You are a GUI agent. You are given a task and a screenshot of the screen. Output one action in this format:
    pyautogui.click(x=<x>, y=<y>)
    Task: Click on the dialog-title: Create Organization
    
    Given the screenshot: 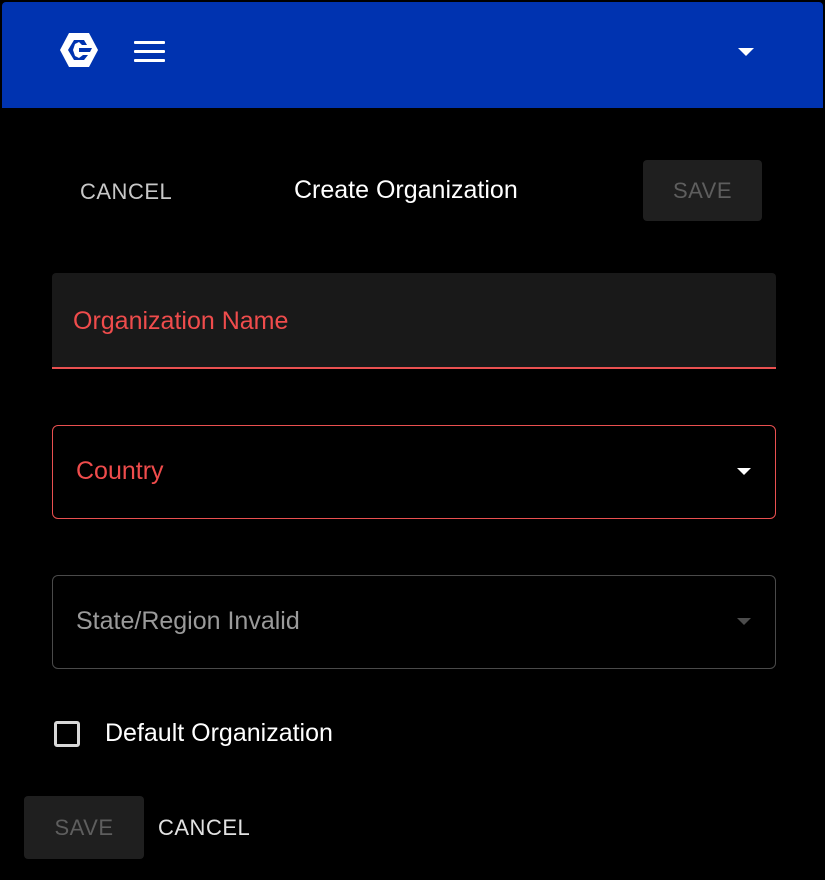 What is the action you would take?
    pyautogui.click(x=406, y=190)
    